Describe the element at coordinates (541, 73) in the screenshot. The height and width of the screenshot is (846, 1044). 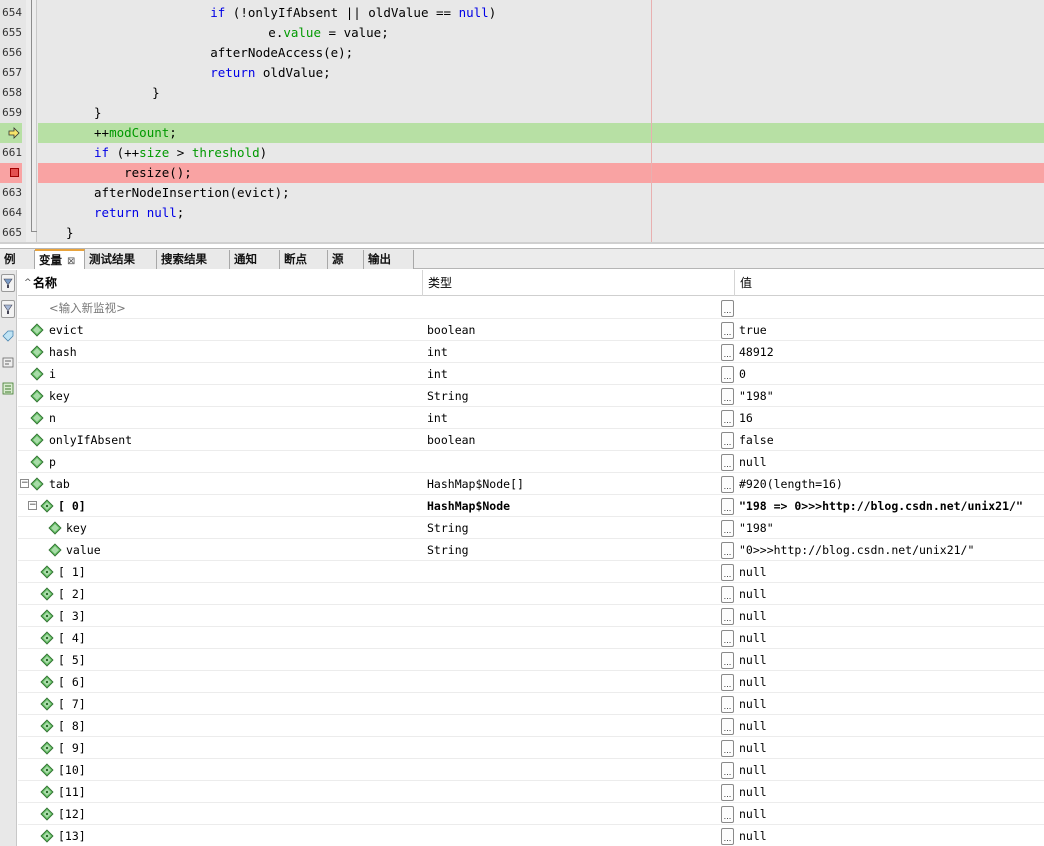
I see `code-line: return oldValue;` at that location.